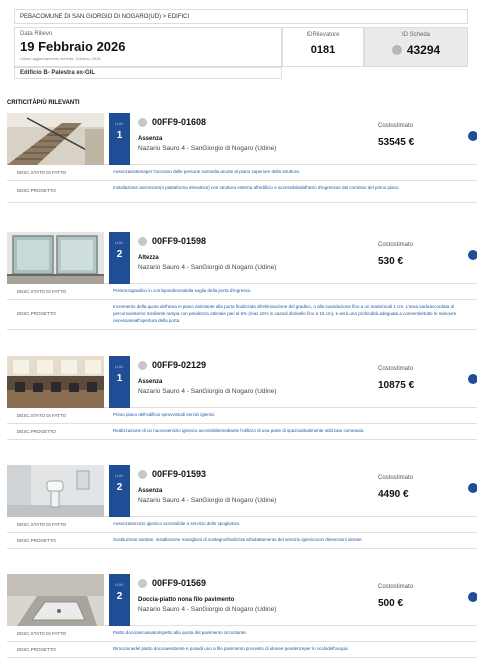 The height and width of the screenshot is (664, 477). I want to click on building-name: Edificio B- Palestra ex-GIL, so click(148, 73).